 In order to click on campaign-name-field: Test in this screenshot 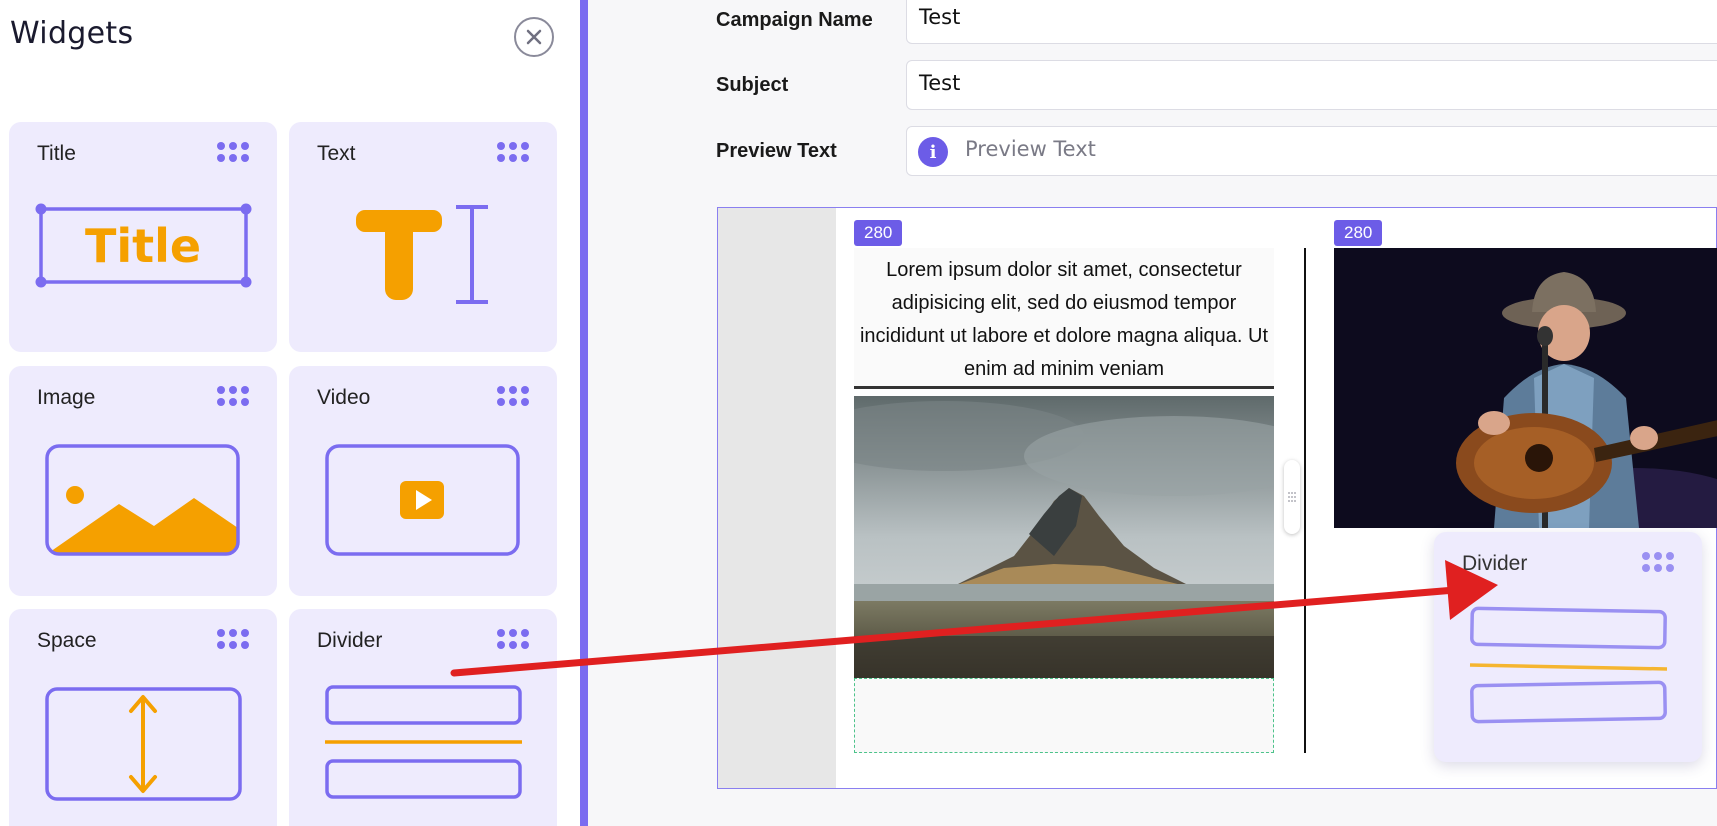, I will do `click(1311, 22)`.